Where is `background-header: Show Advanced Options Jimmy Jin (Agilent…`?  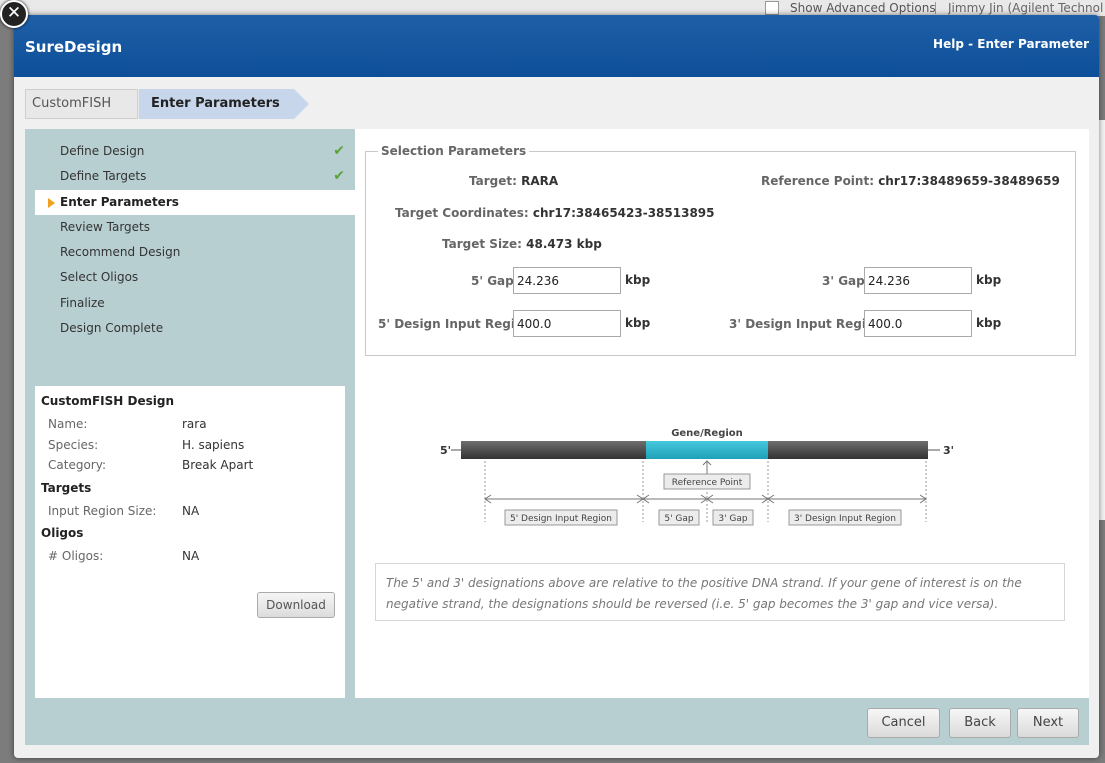 background-header: Show Advanced Options Jimmy Jin (Agilent… is located at coordinates (552, 8).